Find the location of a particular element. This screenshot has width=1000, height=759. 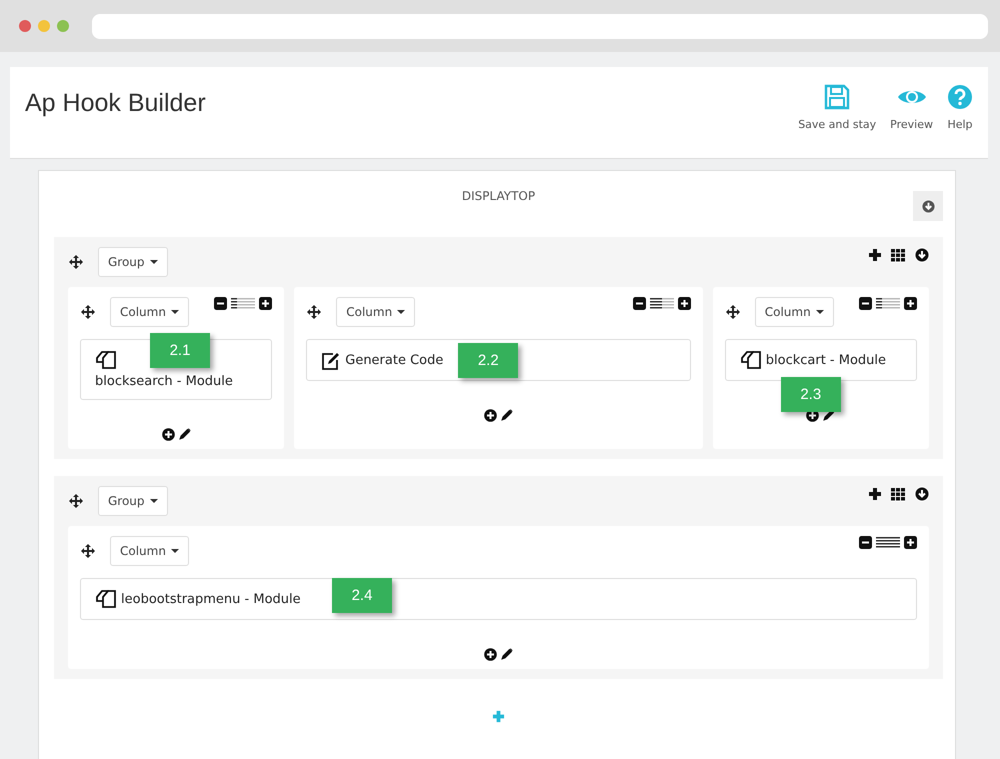

help-icon is located at coordinates (960, 97).